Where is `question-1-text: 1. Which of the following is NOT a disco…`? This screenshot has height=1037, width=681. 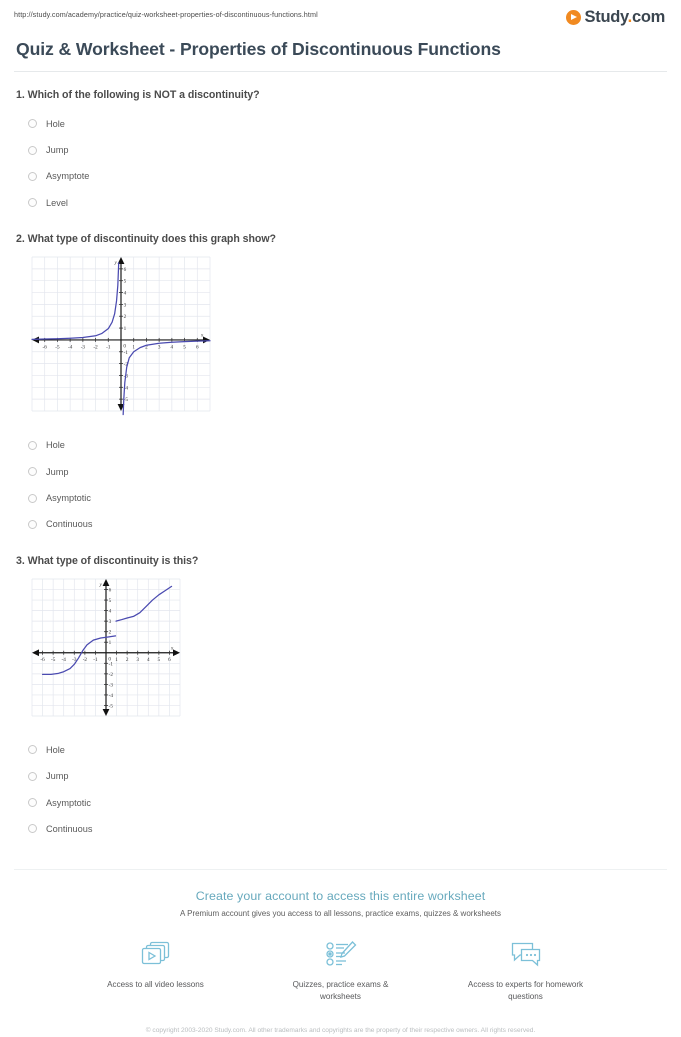 question-1-text: 1. Which of the following is NOT a disco… is located at coordinates (138, 94).